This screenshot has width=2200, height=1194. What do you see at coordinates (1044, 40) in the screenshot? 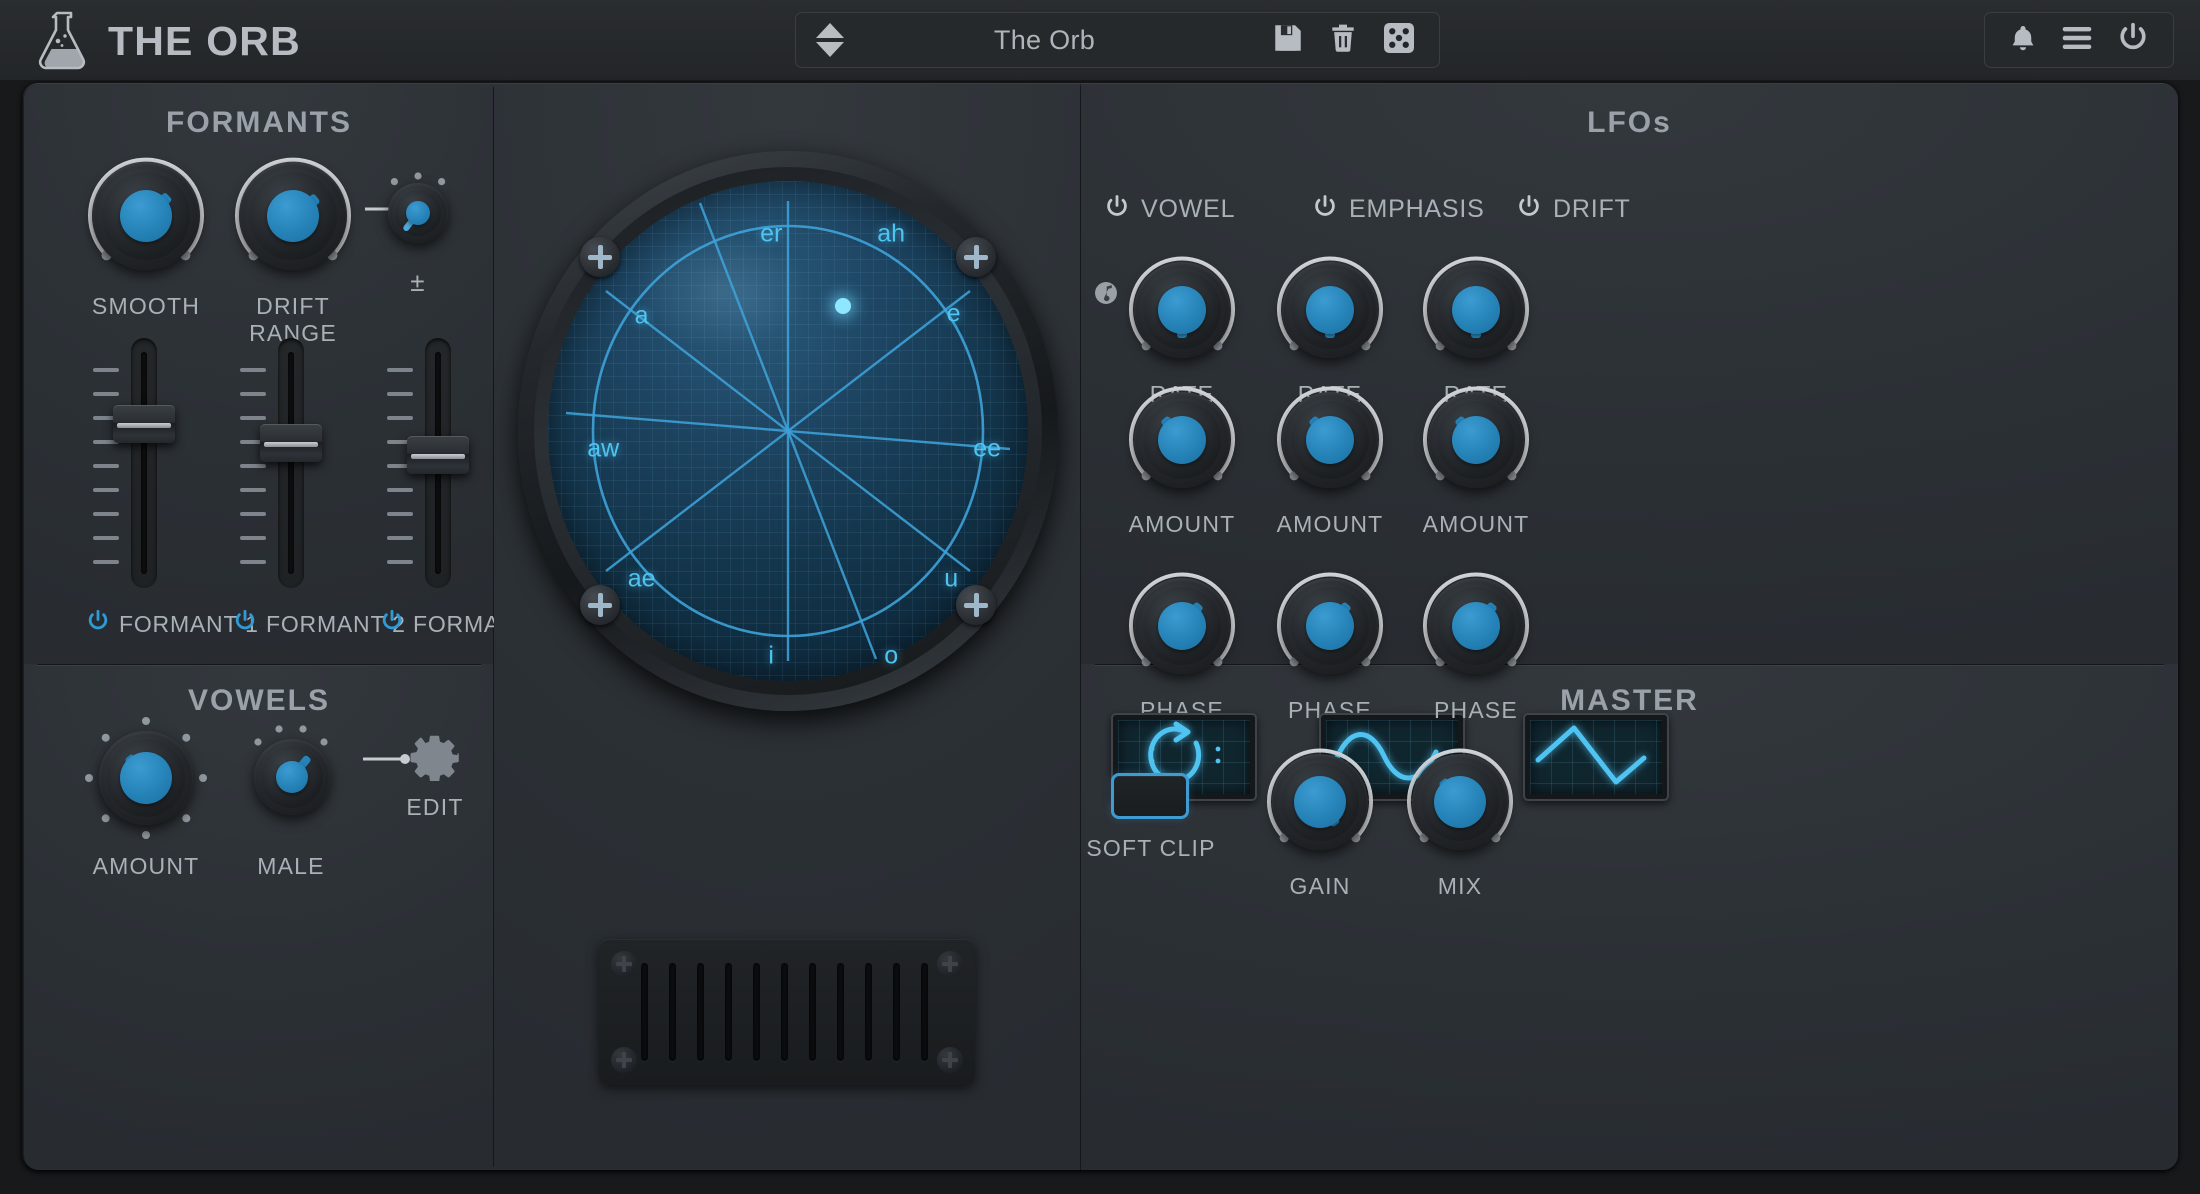
I see `preset-name: The Orb` at bounding box center [1044, 40].